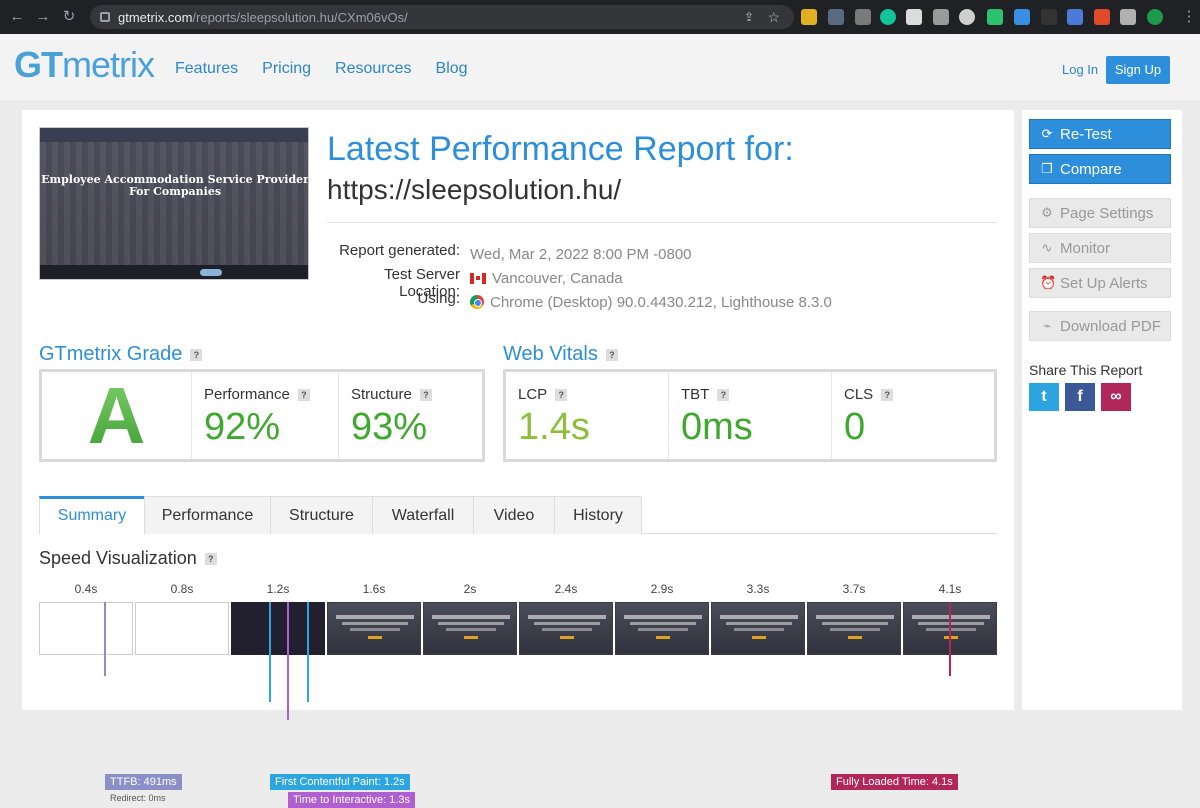  Describe the element at coordinates (286, 69) in the screenshot. I see `nav-pricing: Pricing` at that location.